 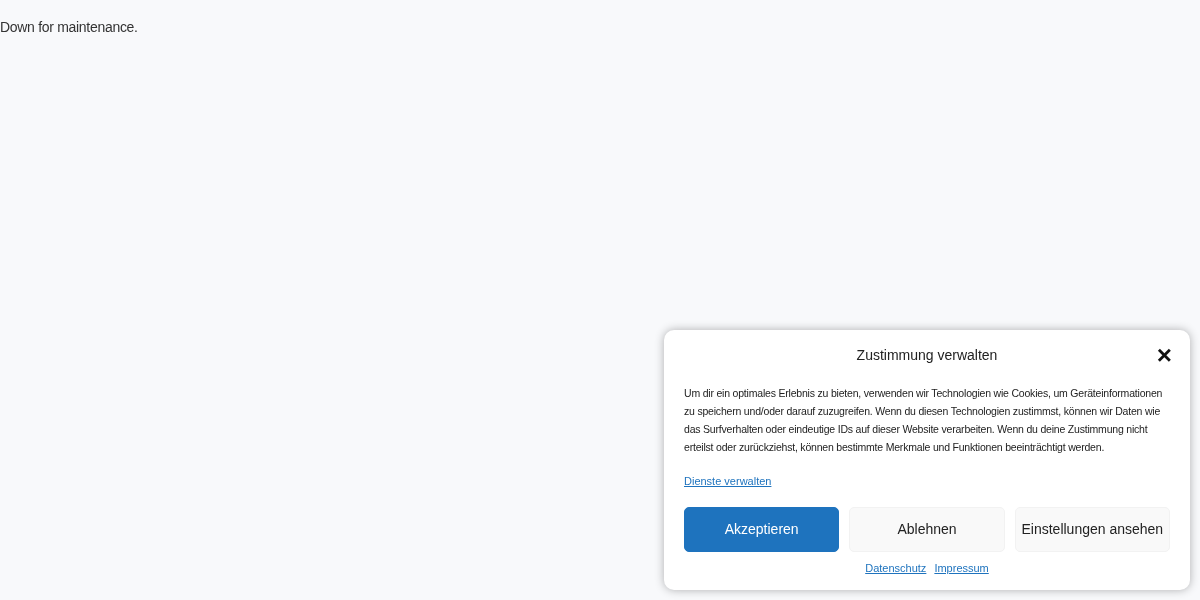 I want to click on option-button: Einstellungen ansehen, so click(x=1092, y=529).